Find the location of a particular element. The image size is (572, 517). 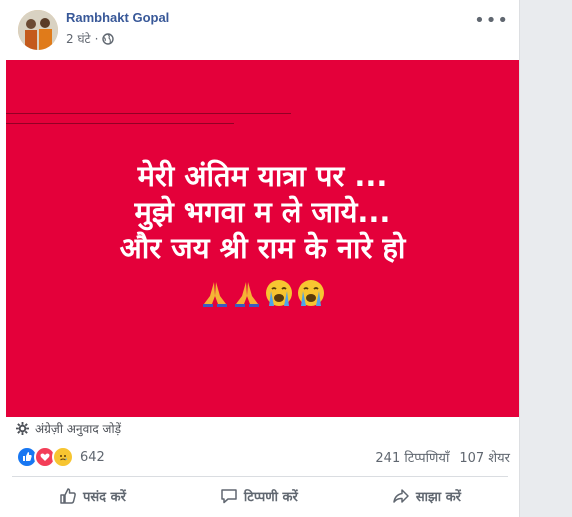

share-button: साझा करें is located at coordinates (426, 496).